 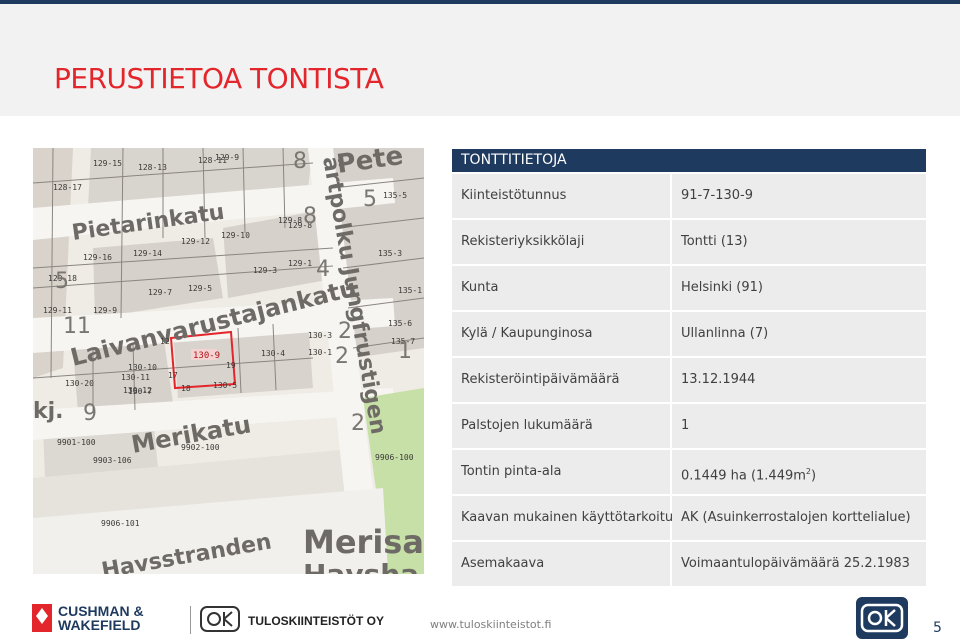 What do you see at coordinates (361, 566) in the screenshot?
I see `street-label: Havsha` at bounding box center [361, 566].